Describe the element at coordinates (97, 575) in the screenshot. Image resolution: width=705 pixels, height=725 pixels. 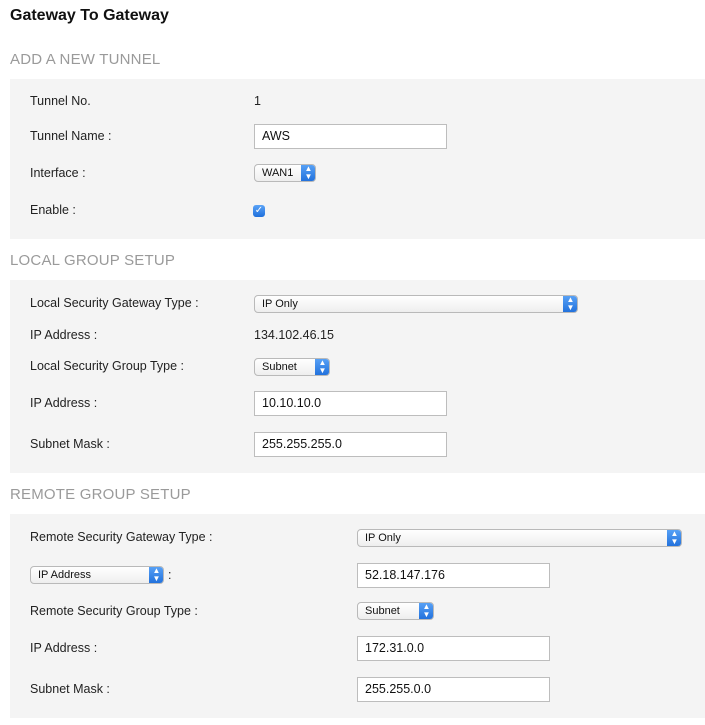
I see `remote-address-type-select: IP Address ▲ ▼` at that location.